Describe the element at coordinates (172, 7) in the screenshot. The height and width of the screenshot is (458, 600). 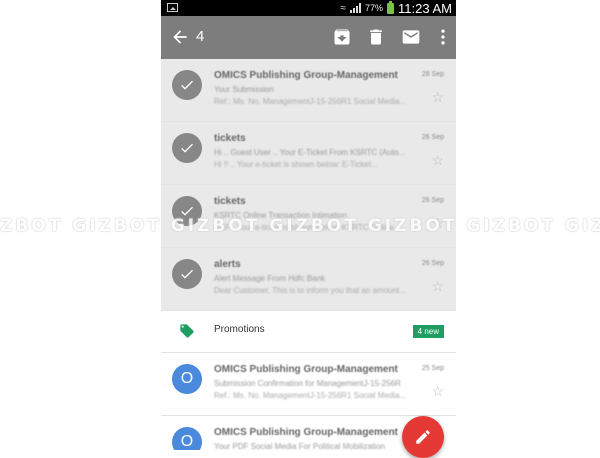
I see `image-notification-icon` at that location.